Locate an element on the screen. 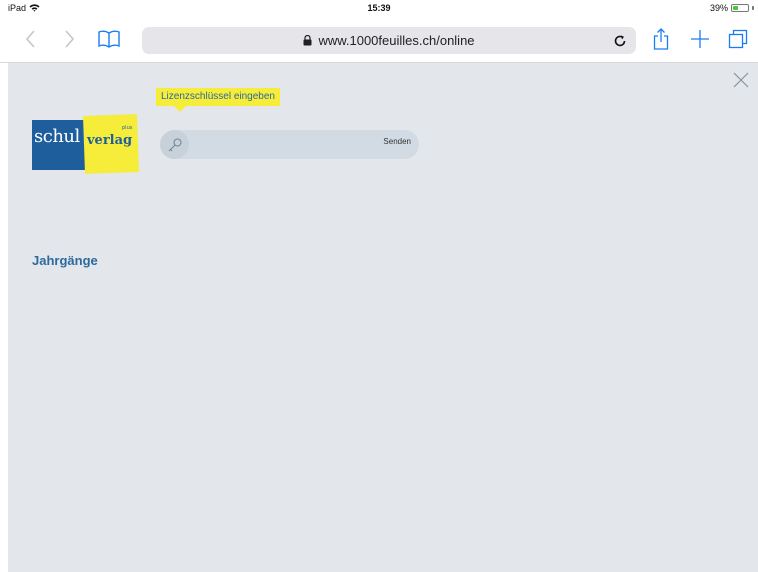  battery-percent: 39% is located at coordinates (718, 8).